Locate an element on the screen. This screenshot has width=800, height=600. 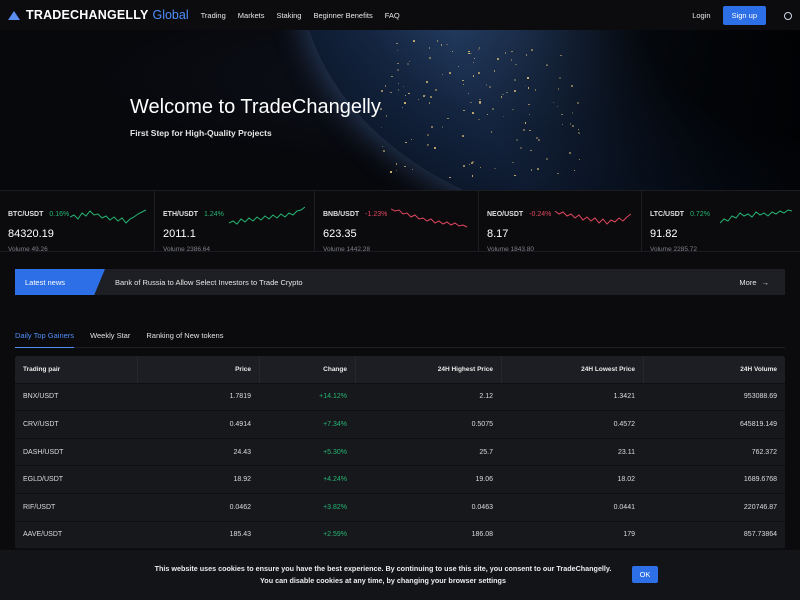
nav-link-markets: Markets is located at coordinates (251, 15).